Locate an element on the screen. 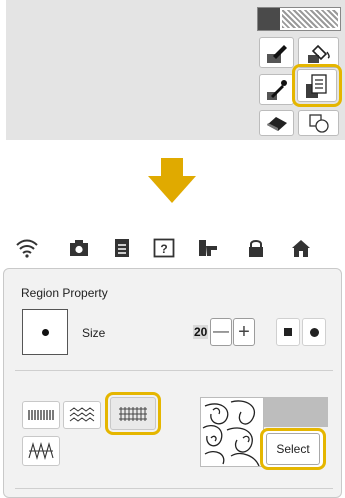 This screenshot has width=345, height=498. line-color-swatch is located at coordinates (299, 19).